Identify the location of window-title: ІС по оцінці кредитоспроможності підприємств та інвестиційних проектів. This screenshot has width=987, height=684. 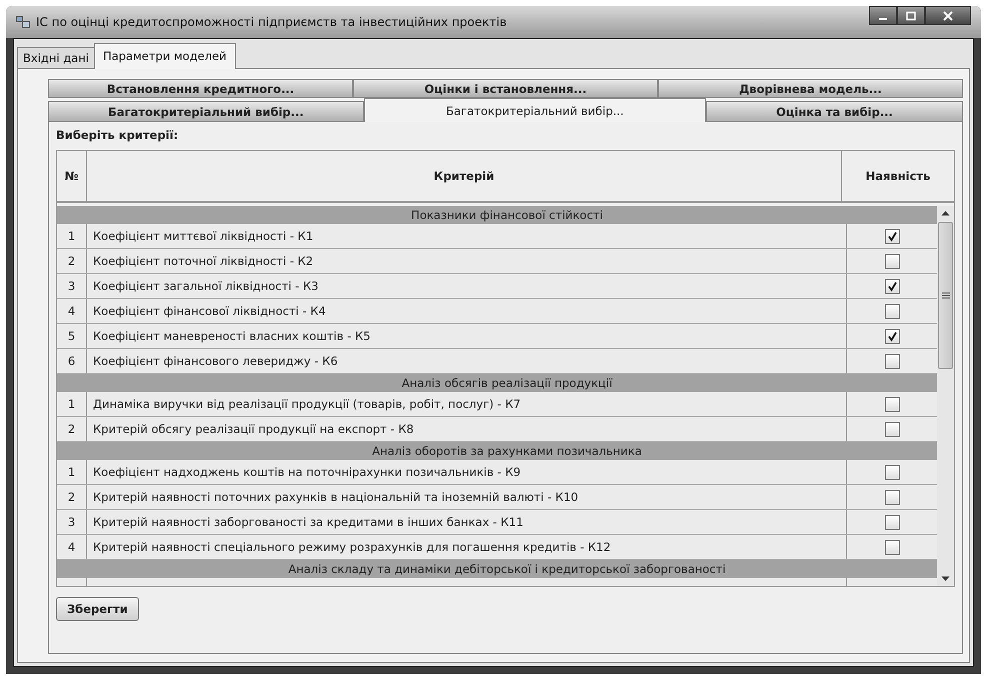
(272, 22).